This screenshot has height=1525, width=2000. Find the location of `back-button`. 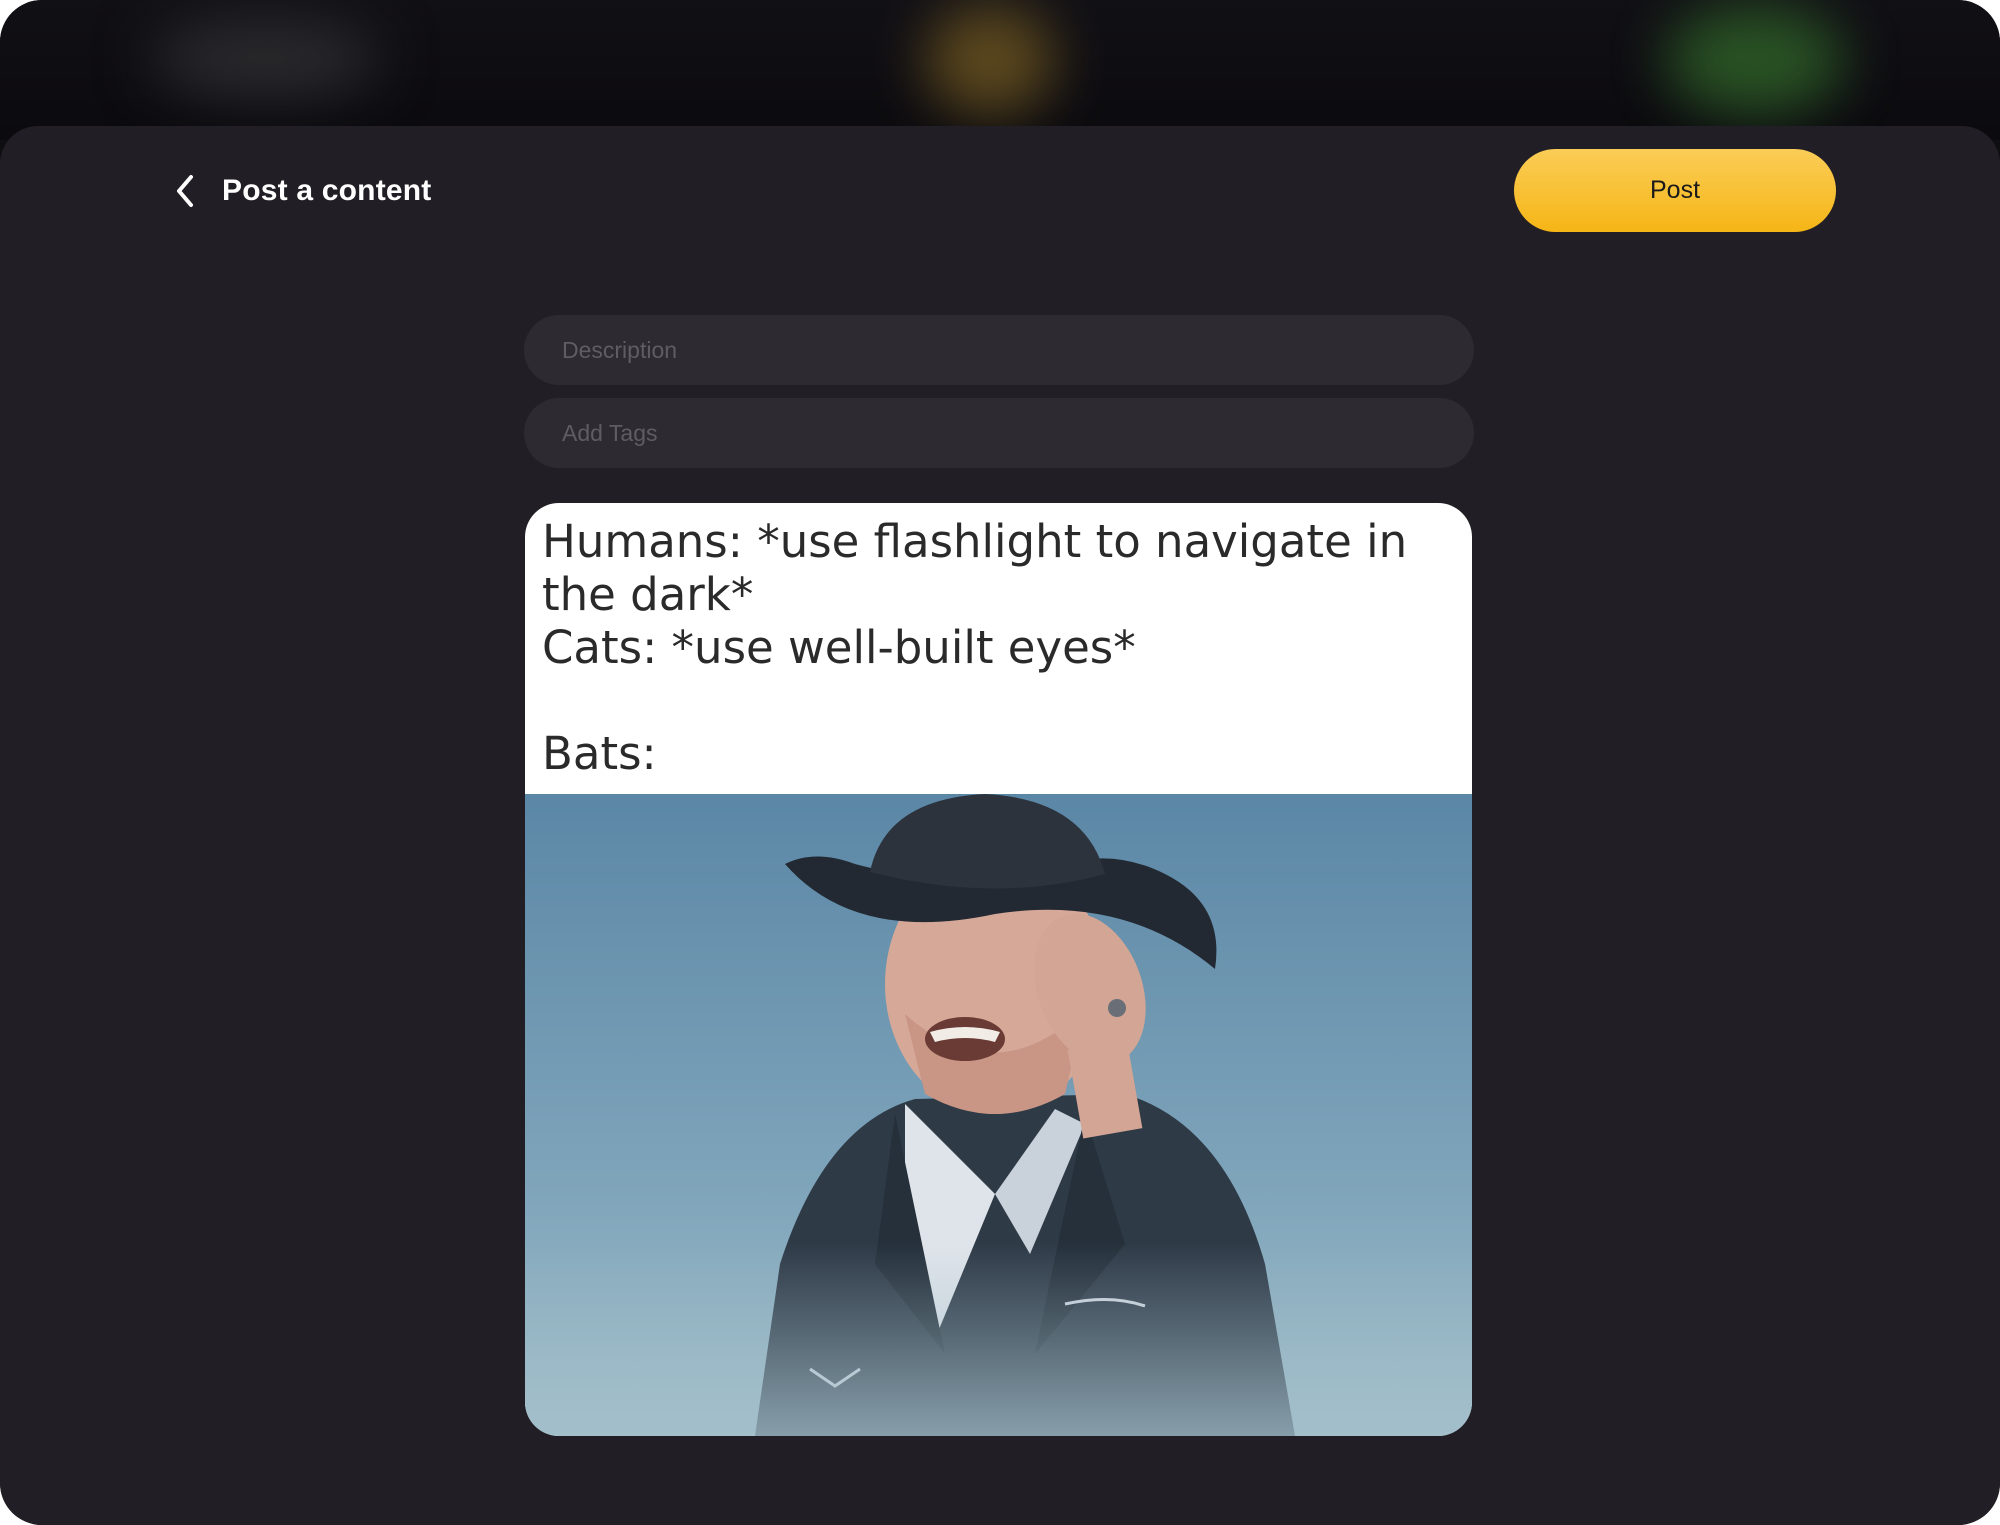

back-button is located at coordinates (185, 191).